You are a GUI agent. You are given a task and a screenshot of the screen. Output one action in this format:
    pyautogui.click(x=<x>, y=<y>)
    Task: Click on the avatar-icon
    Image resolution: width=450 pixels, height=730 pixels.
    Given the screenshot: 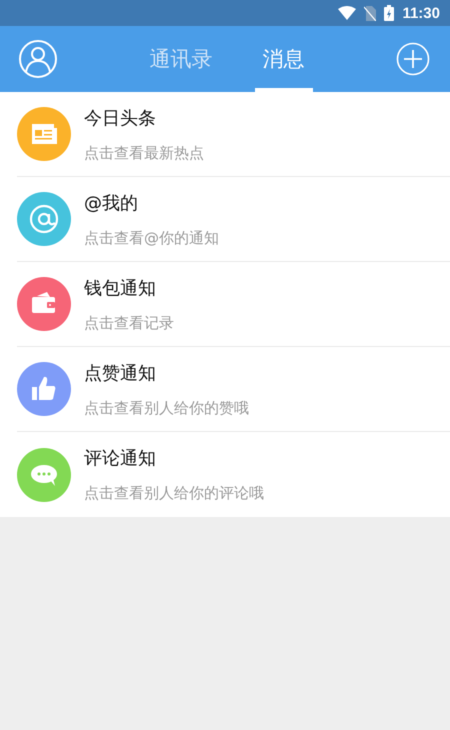 What is the action you would take?
    pyautogui.click(x=38, y=59)
    